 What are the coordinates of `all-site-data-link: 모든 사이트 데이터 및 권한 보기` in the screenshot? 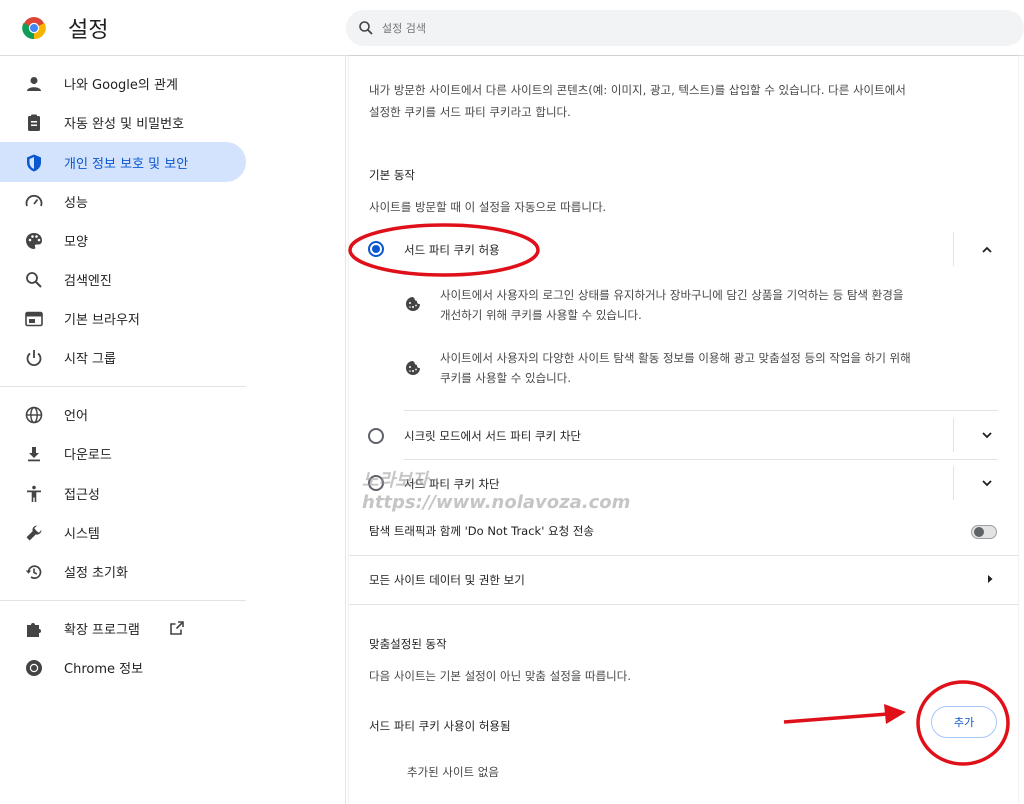 It's located at (447, 580).